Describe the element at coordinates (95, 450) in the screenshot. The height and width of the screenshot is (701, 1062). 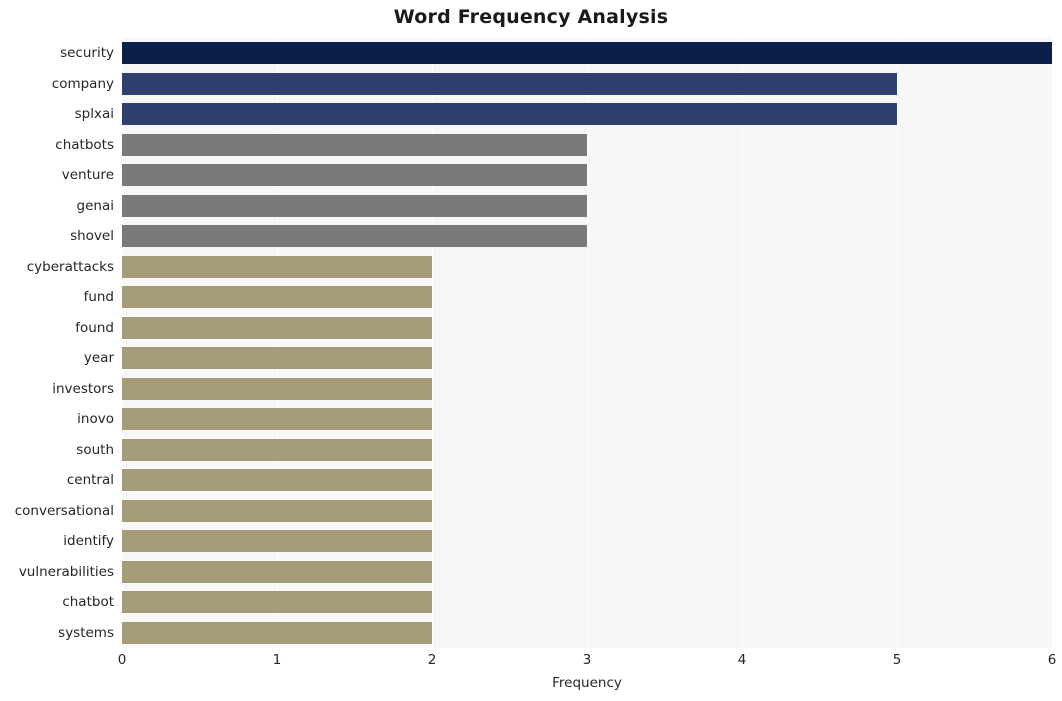
I see `y-axis-tick-label: south` at that location.